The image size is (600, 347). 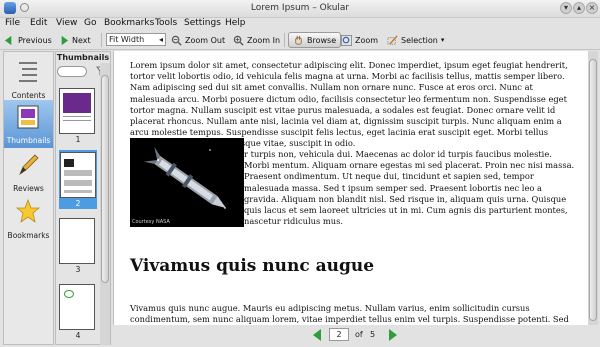 What do you see at coordinates (72, 71) in the screenshot?
I see `thumbnail-search-input` at bounding box center [72, 71].